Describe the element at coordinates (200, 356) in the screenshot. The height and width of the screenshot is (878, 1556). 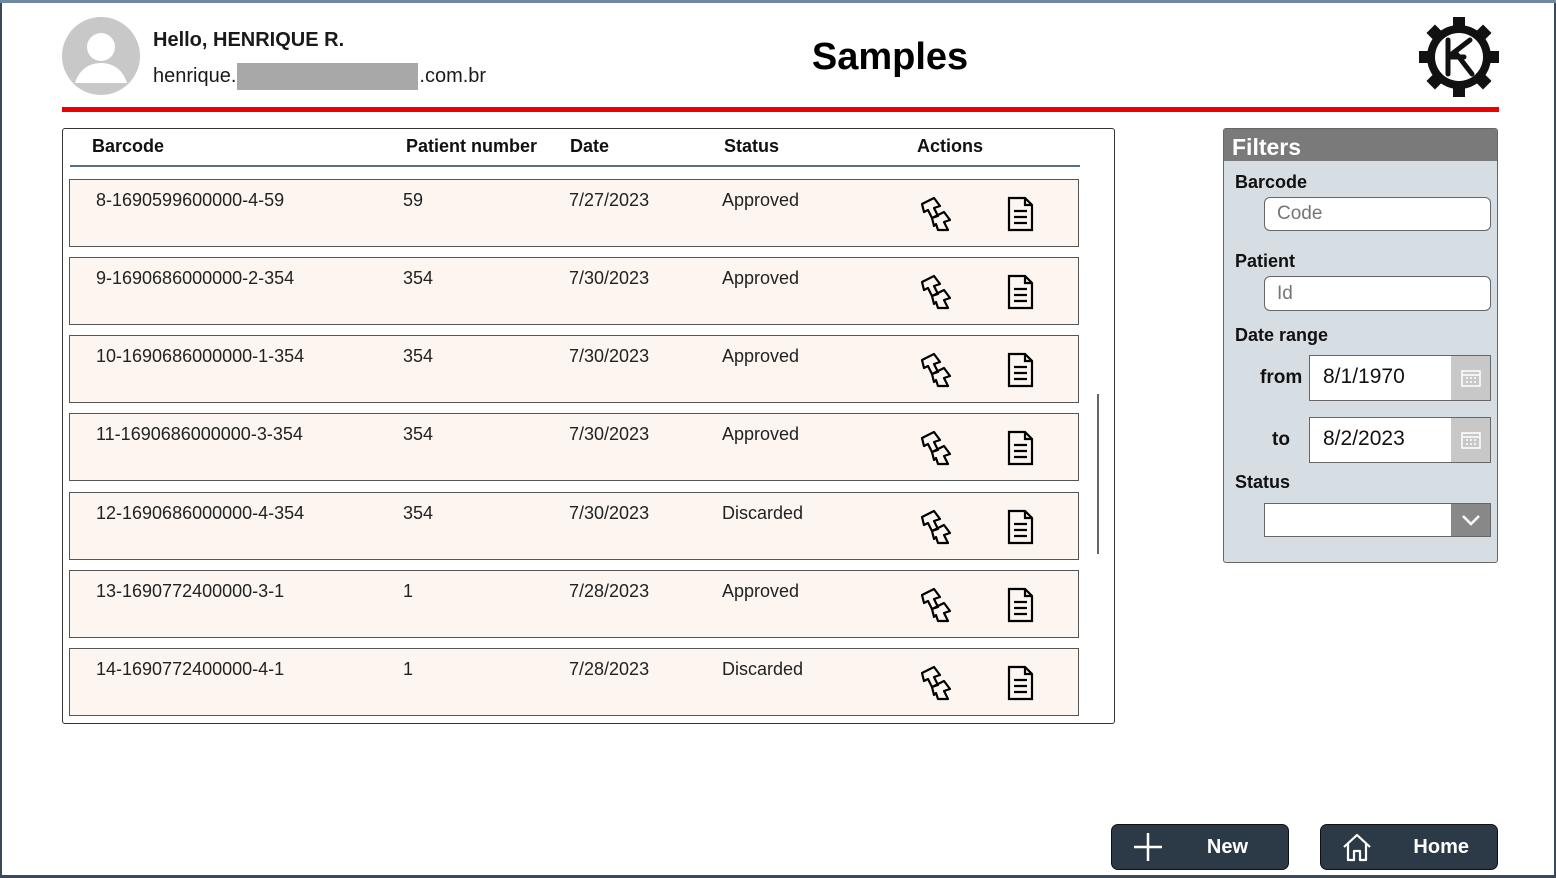
I see `barcode-cell: 10-1690686000000-1-354` at that location.